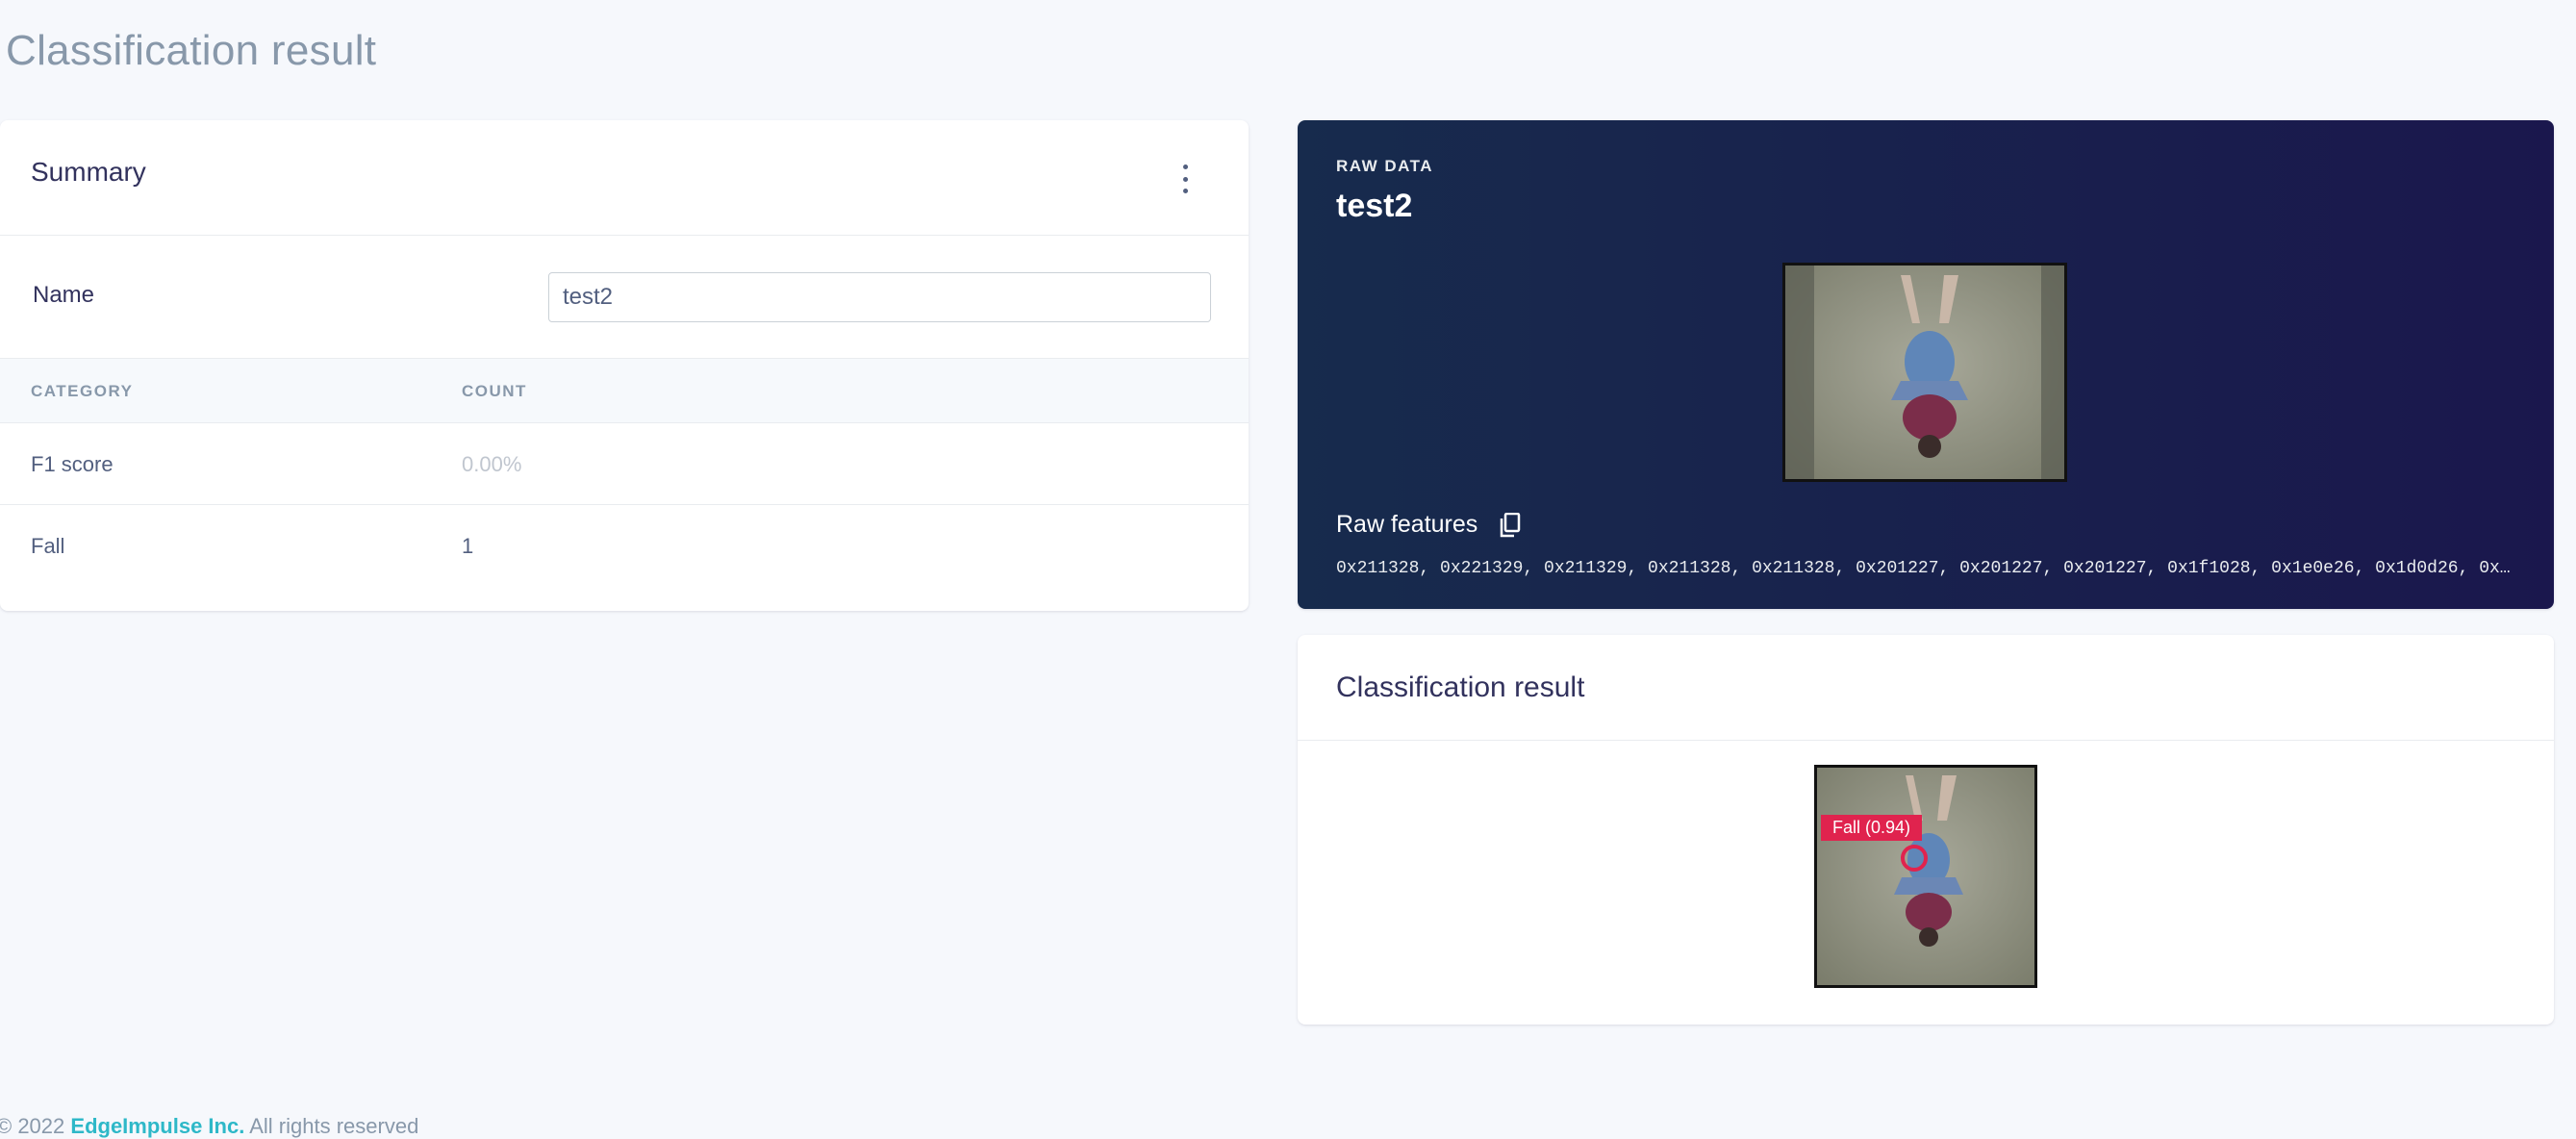 The width and height of the screenshot is (2576, 1139). I want to click on raw-data-eyebrow: RAW DATA, so click(1385, 166).